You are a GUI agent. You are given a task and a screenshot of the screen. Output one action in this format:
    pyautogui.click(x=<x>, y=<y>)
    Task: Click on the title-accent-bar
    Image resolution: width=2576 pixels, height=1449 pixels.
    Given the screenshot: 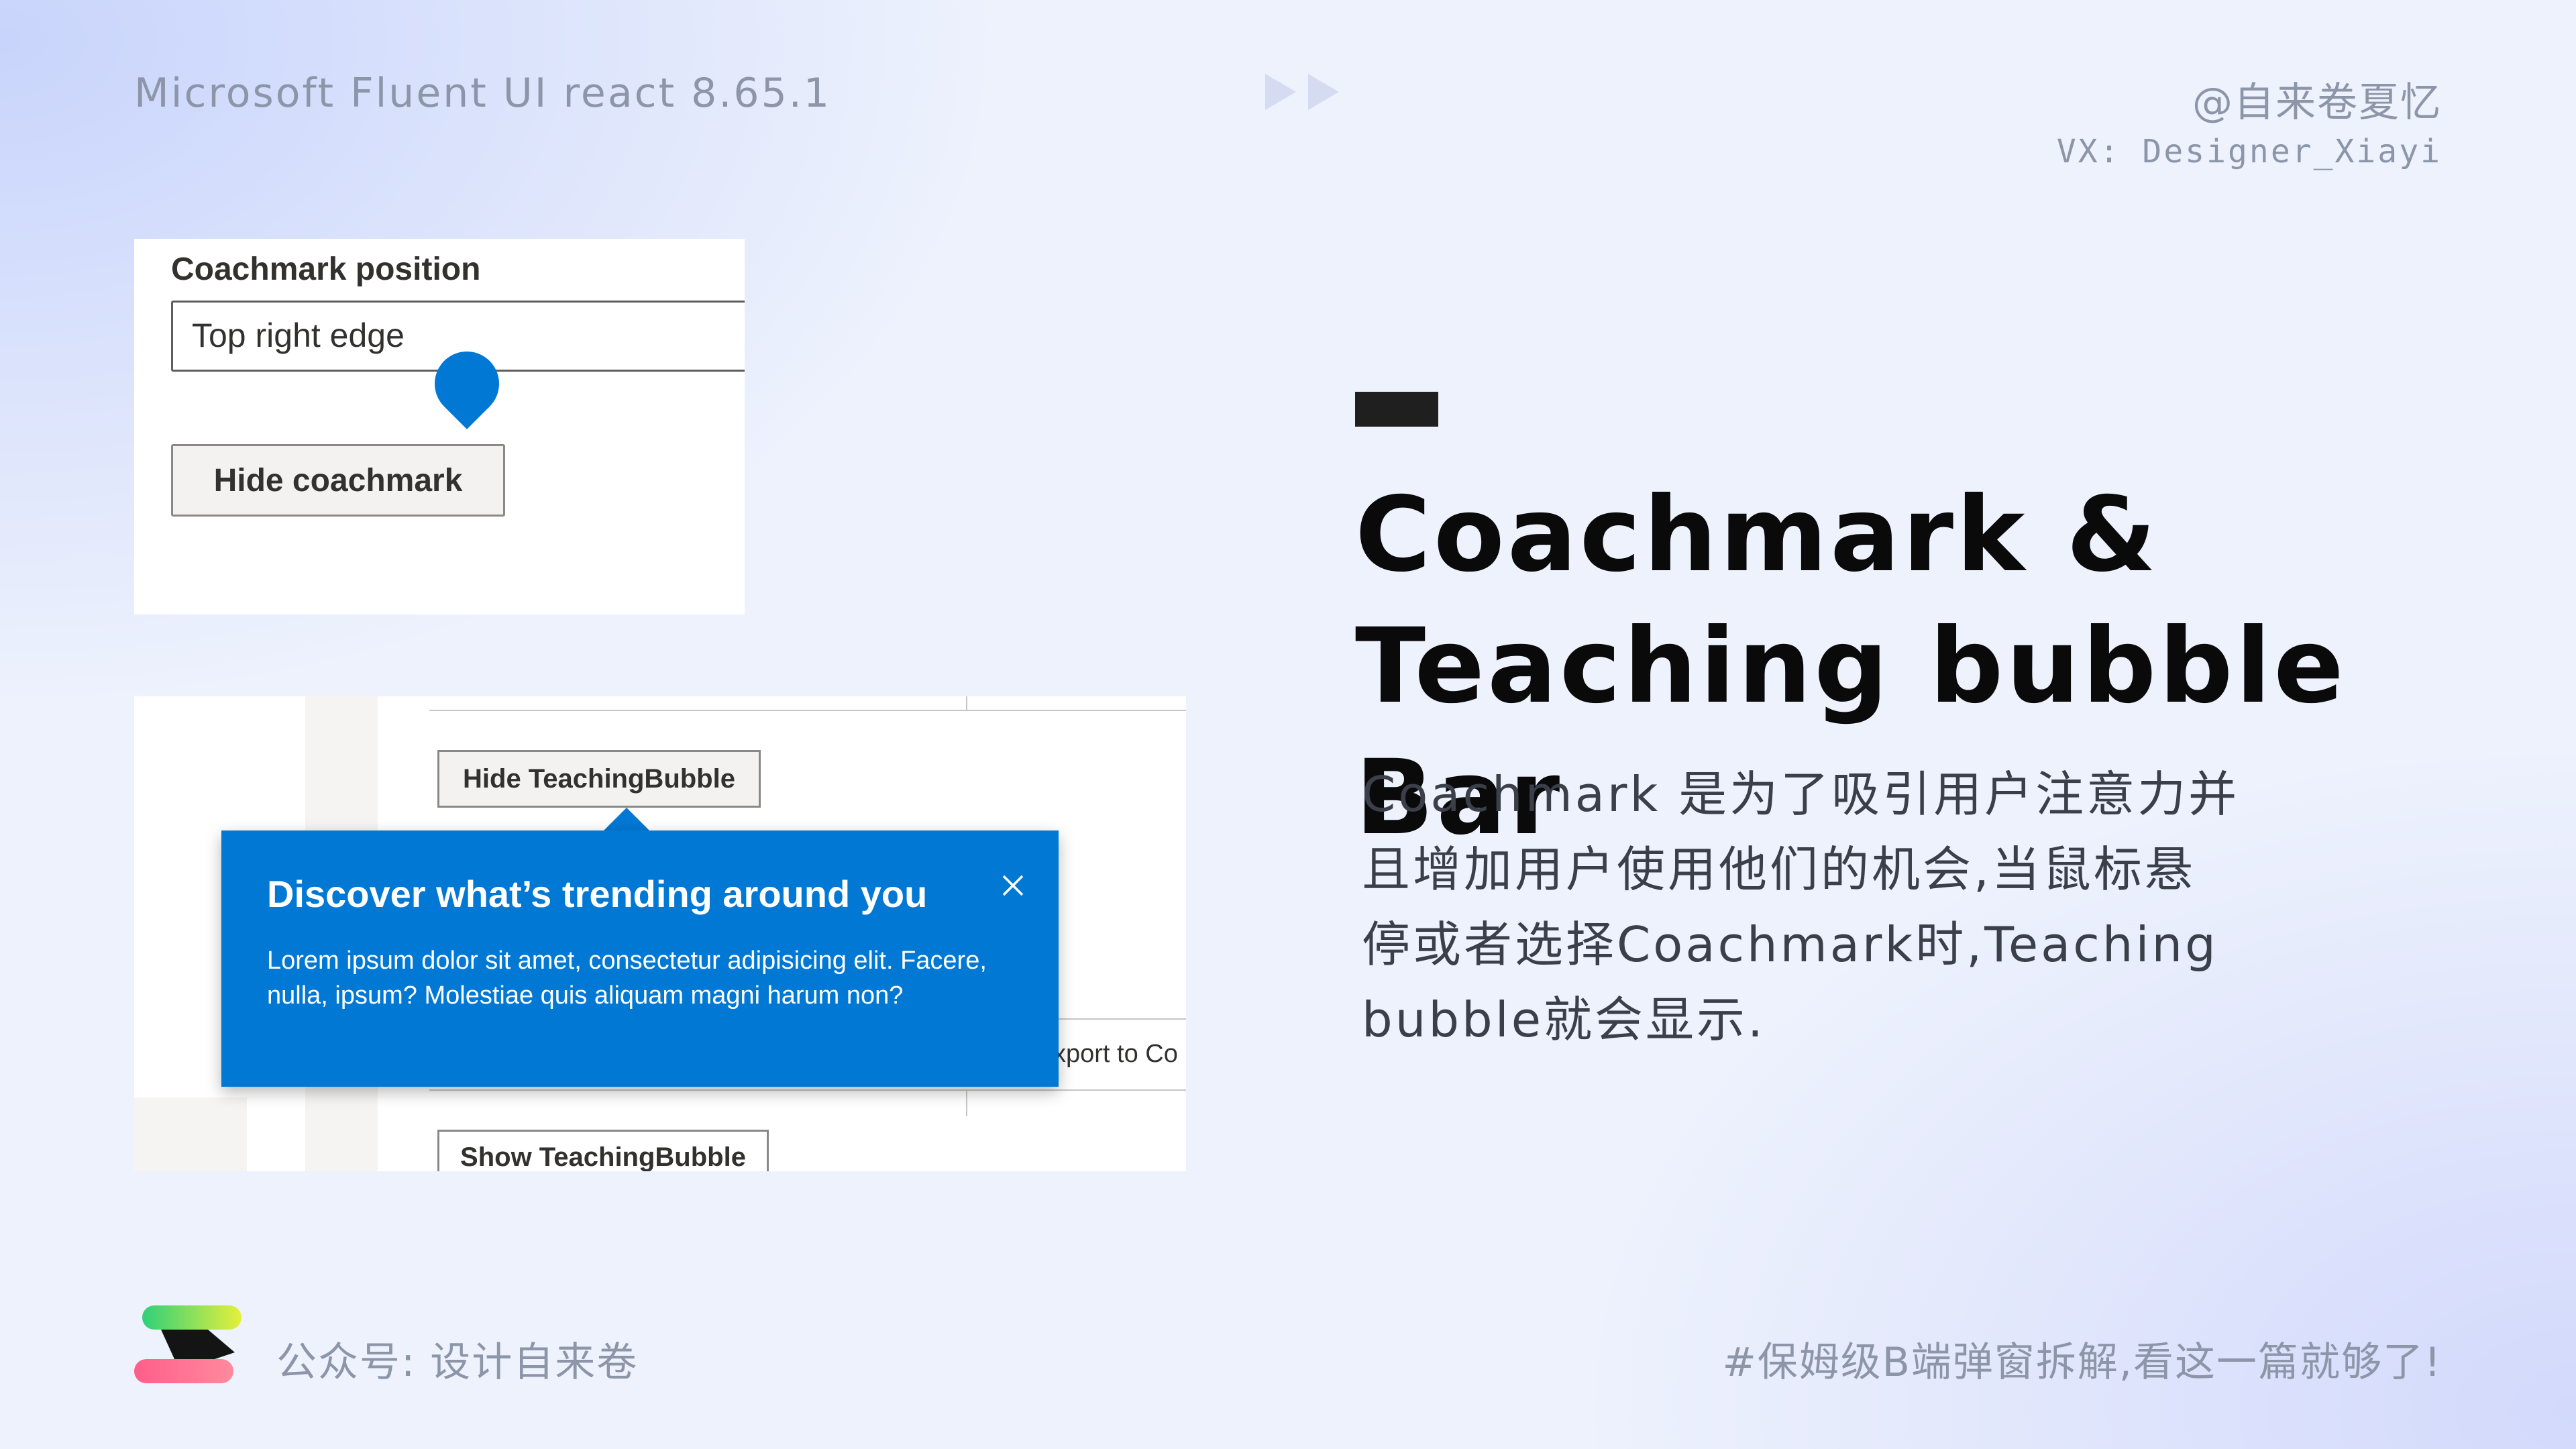 What is the action you would take?
    pyautogui.click(x=1396, y=409)
    